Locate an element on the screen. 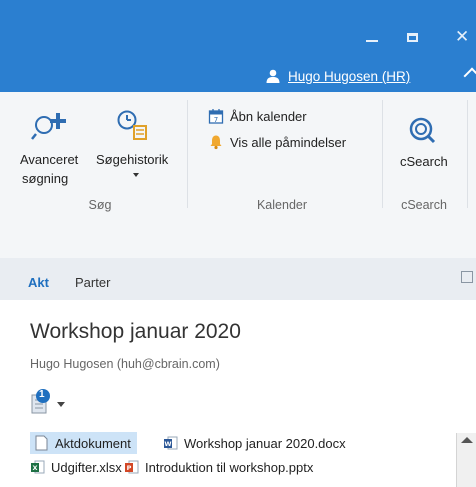 This screenshot has height=487, width=476. show-reminders-button: Vis alle påmindelser is located at coordinates (277, 142).